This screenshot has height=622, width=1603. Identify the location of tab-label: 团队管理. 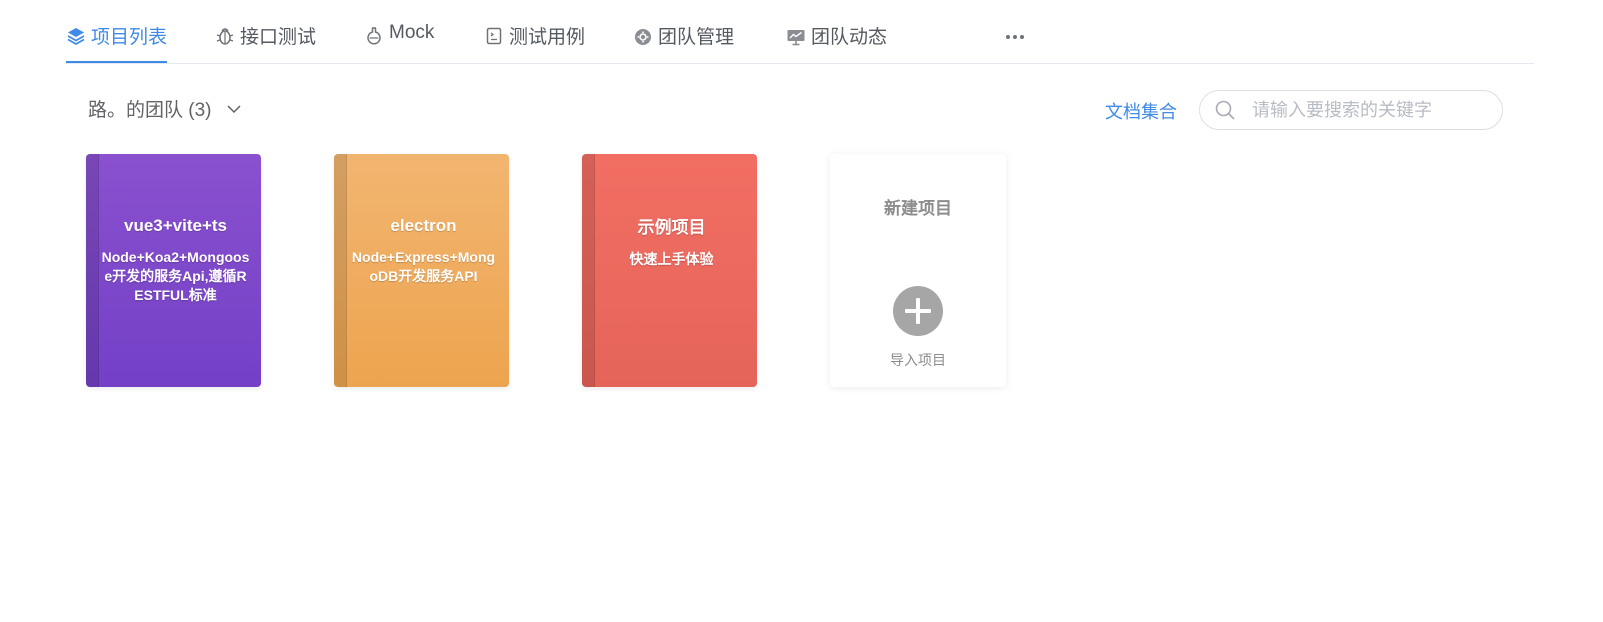
(696, 37).